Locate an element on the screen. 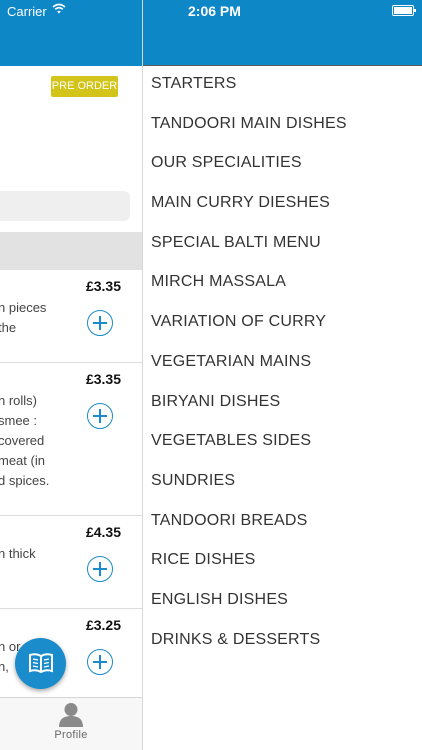  category-item-vegetarian-mains: VEGETARIAN MAINS is located at coordinates (282, 364).